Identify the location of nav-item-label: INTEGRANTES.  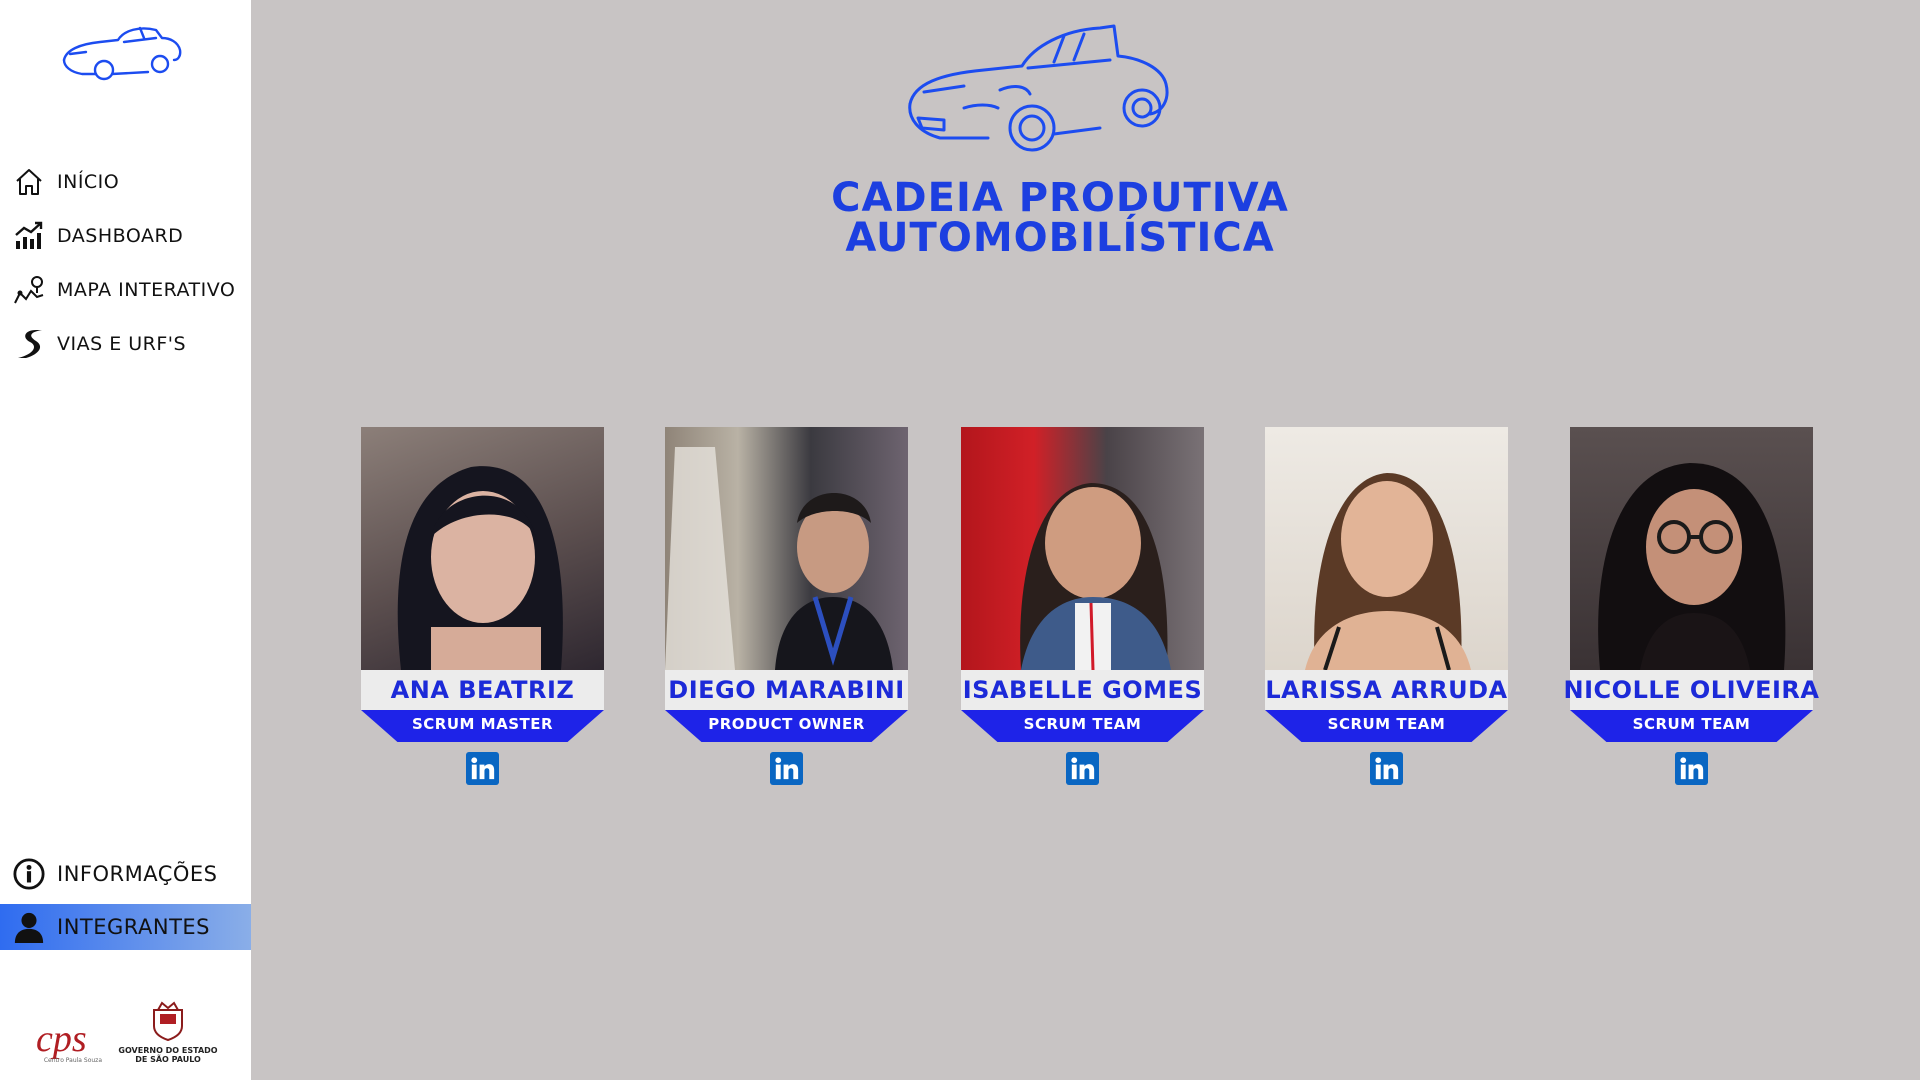
(134, 927).